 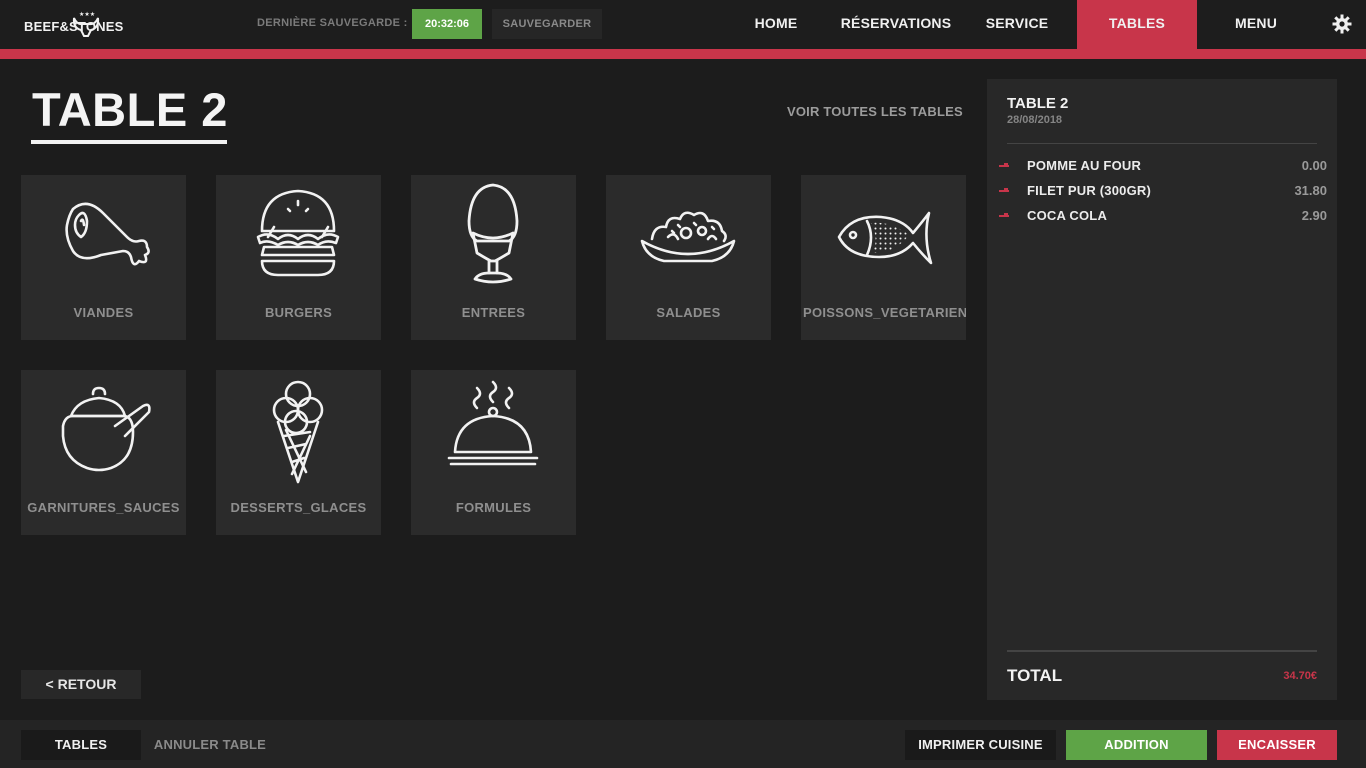 I want to click on category-tile-formules: FORMULES, so click(x=493, y=452).